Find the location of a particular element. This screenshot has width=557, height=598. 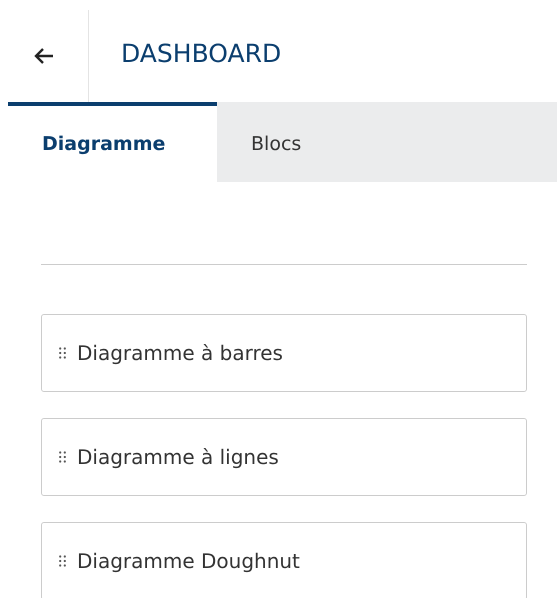

item-label: Diagramme Doughnut is located at coordinates (188, 561).